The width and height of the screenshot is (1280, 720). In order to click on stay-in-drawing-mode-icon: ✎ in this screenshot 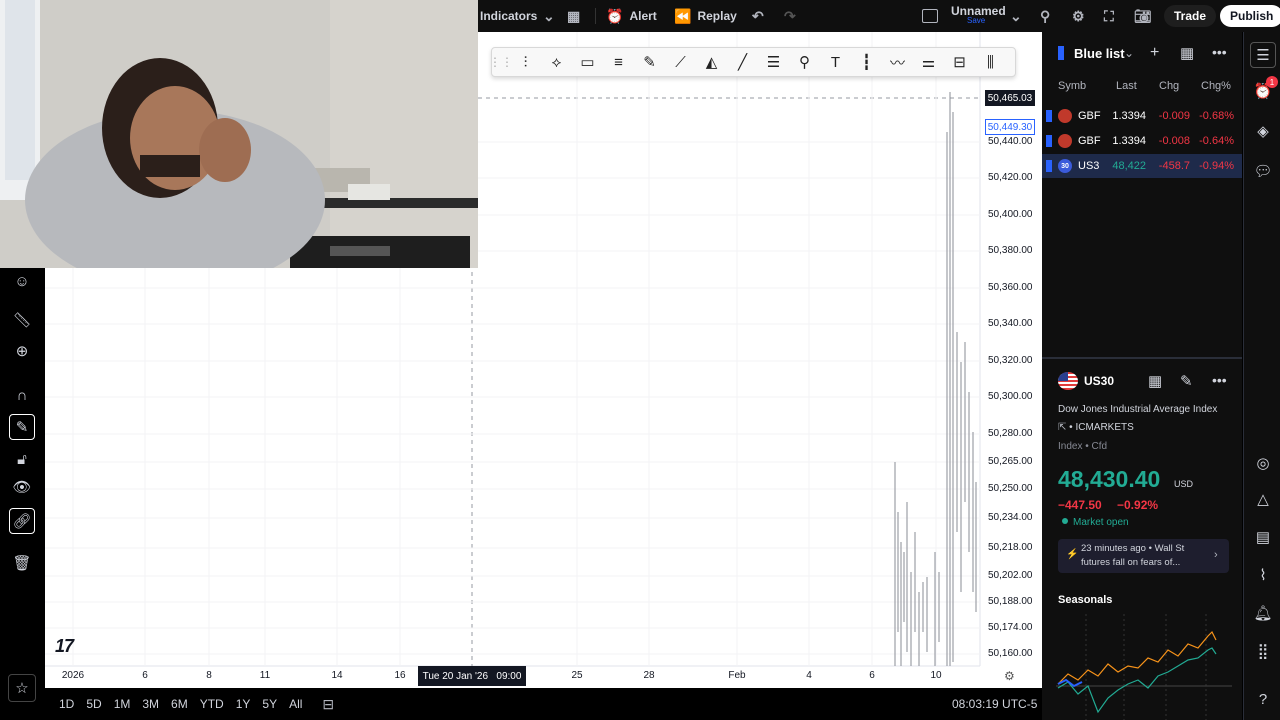, I will do `click(22, 427)`.